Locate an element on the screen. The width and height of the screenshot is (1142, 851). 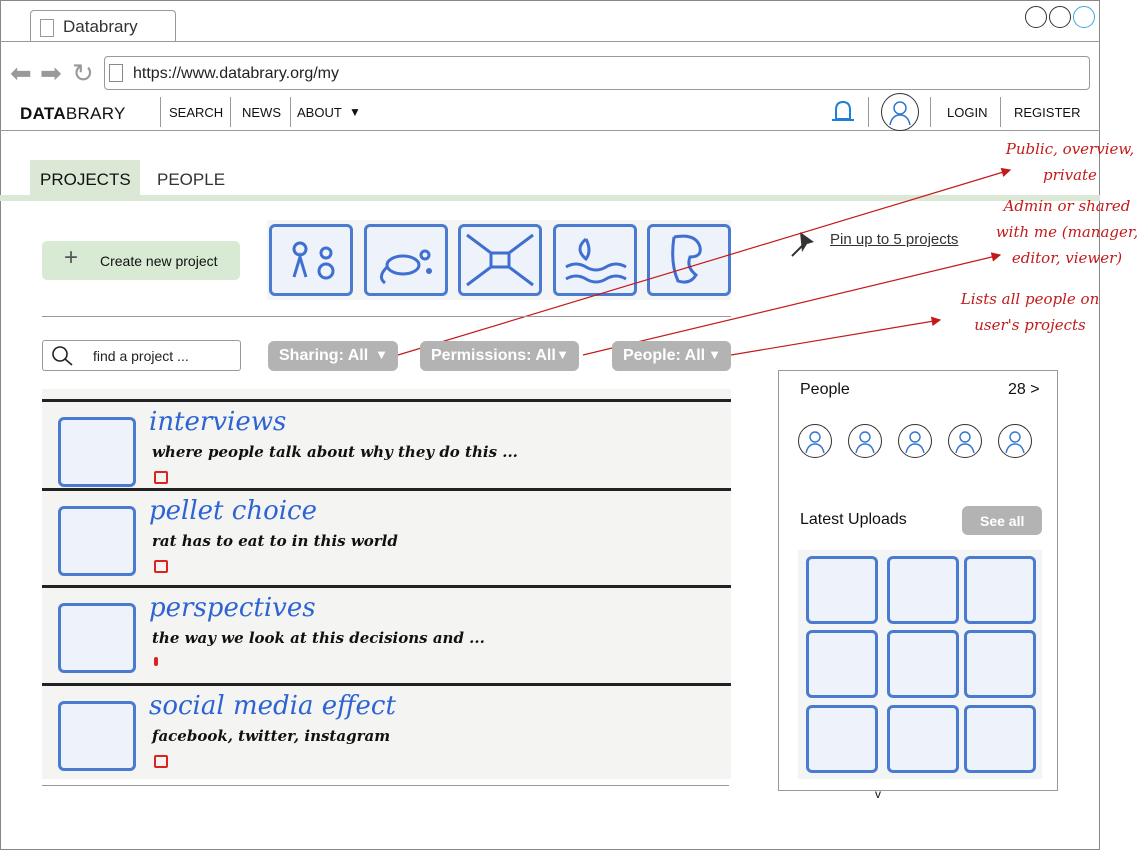
filter-sharing-label: Sharing: All is located at coordinates (324, 355).